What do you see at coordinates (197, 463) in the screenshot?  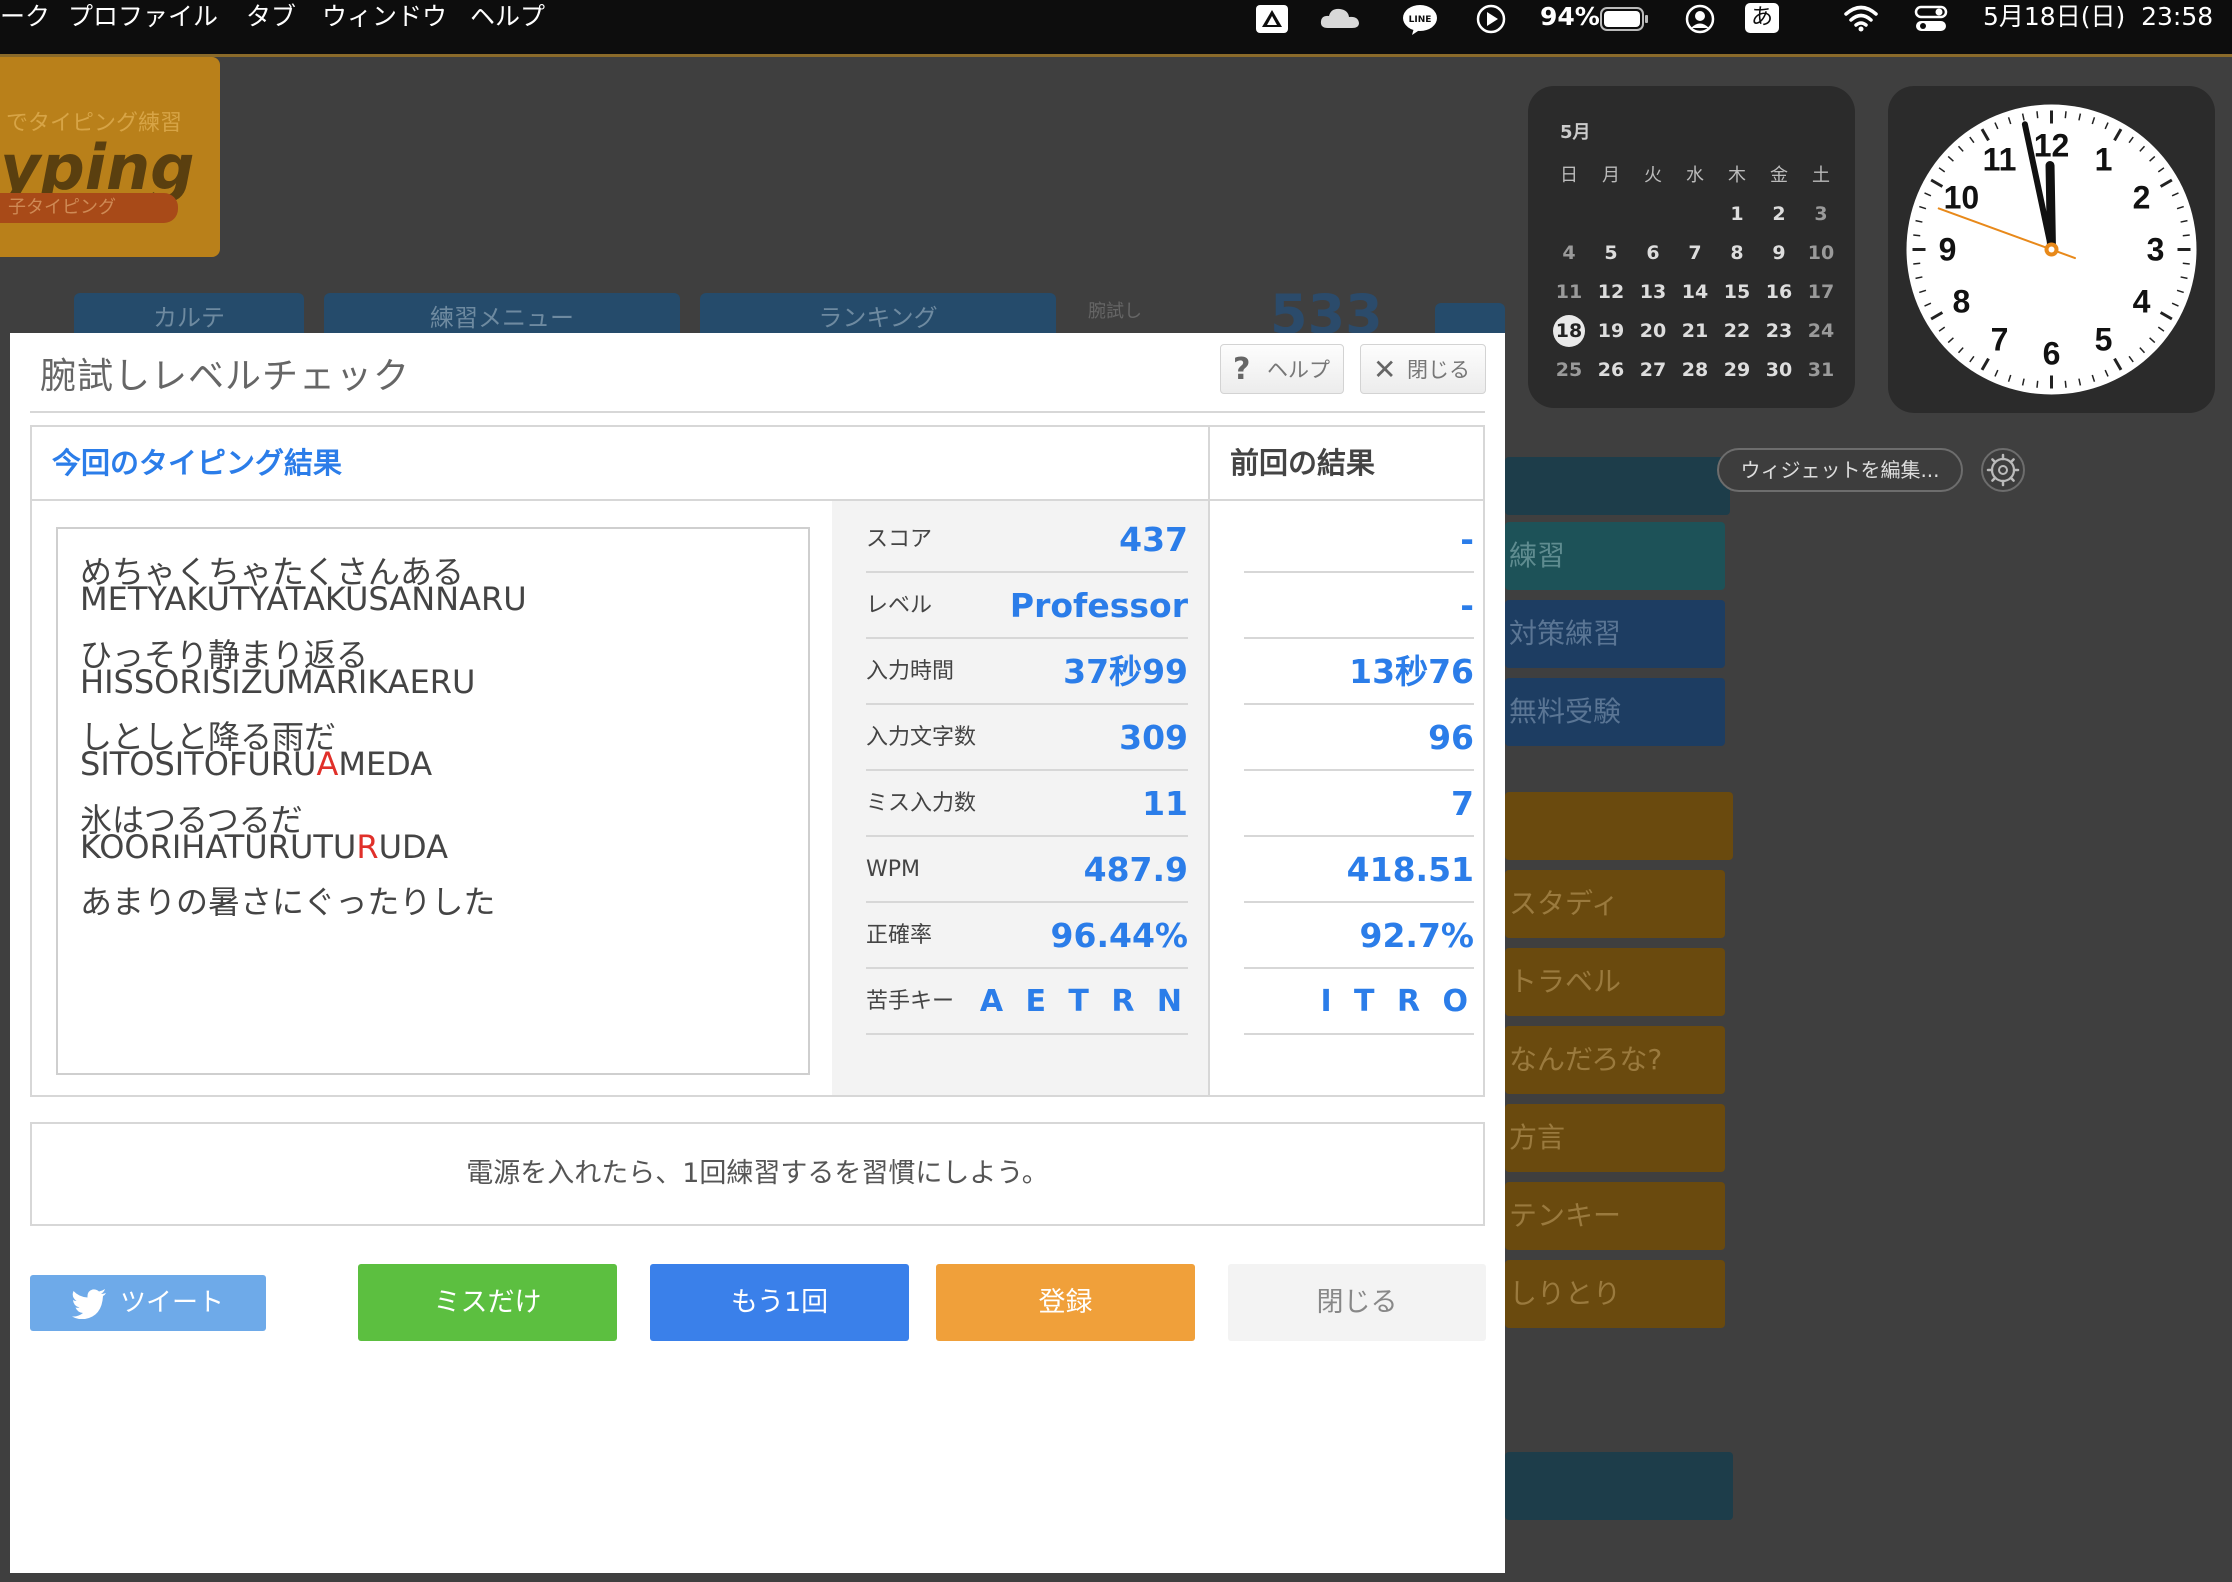 I see `current-results-heading: 今回のタイピング結果` at bounding box center [197, 463].